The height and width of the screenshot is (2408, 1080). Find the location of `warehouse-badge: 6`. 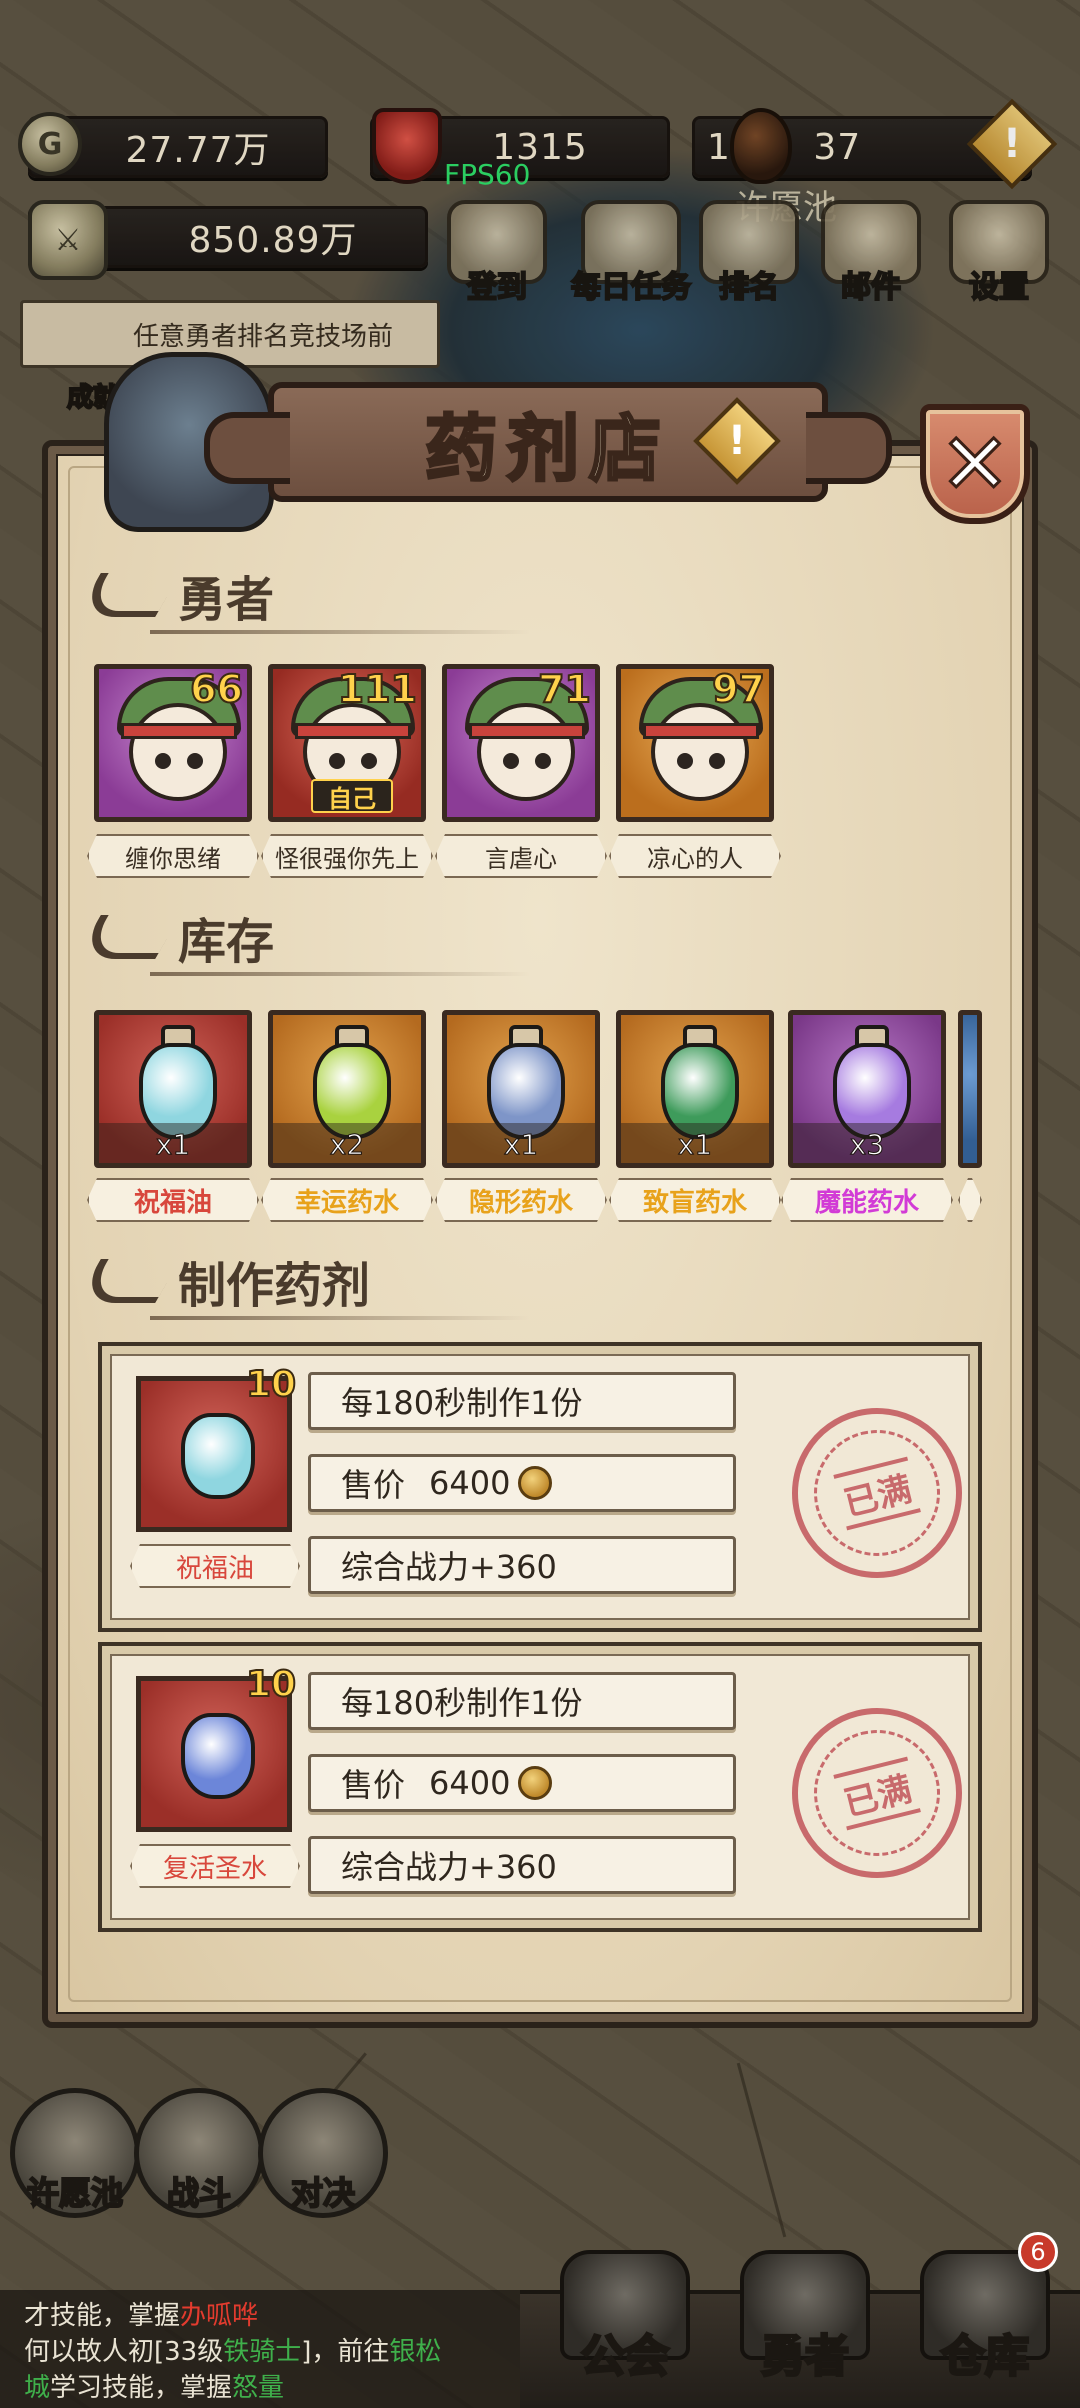

warehouse-badge: 6 is located at coordinates (1038, 2252).